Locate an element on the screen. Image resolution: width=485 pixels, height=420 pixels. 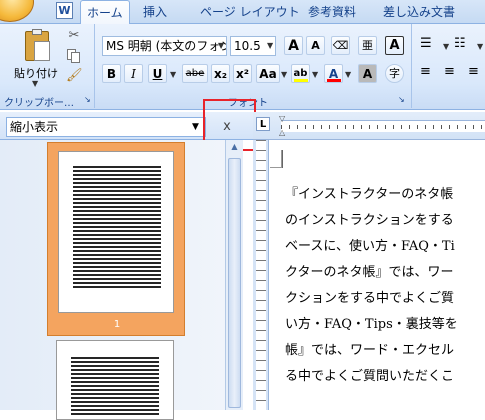
enclose-char-icon: 字 is located at coordinates (394, 73).